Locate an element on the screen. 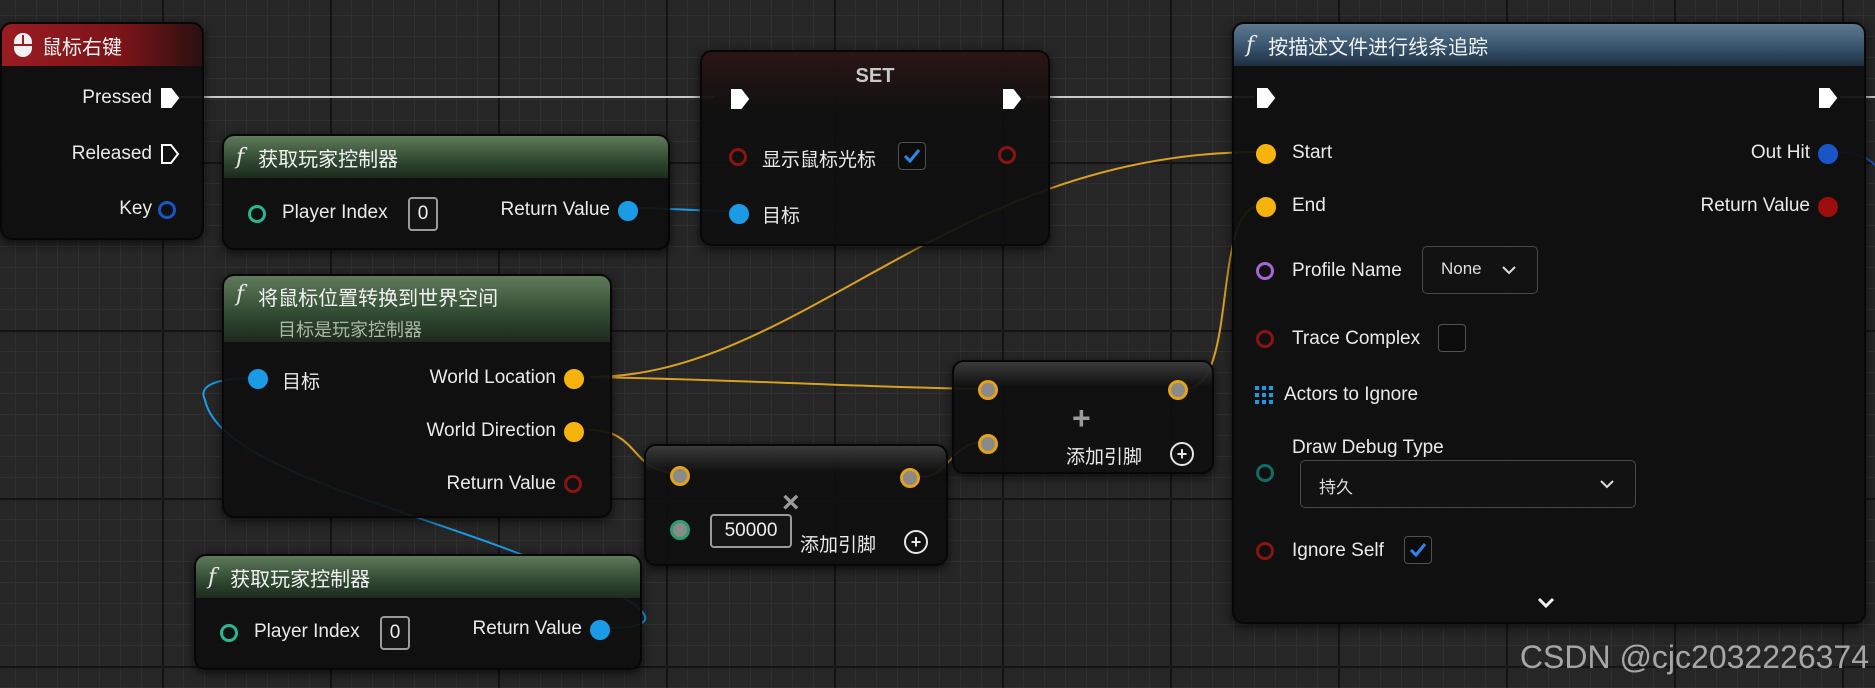 This screenshot has height=688, width=1875. world-direction-label: World Direction is located at coordinates (491, 430).